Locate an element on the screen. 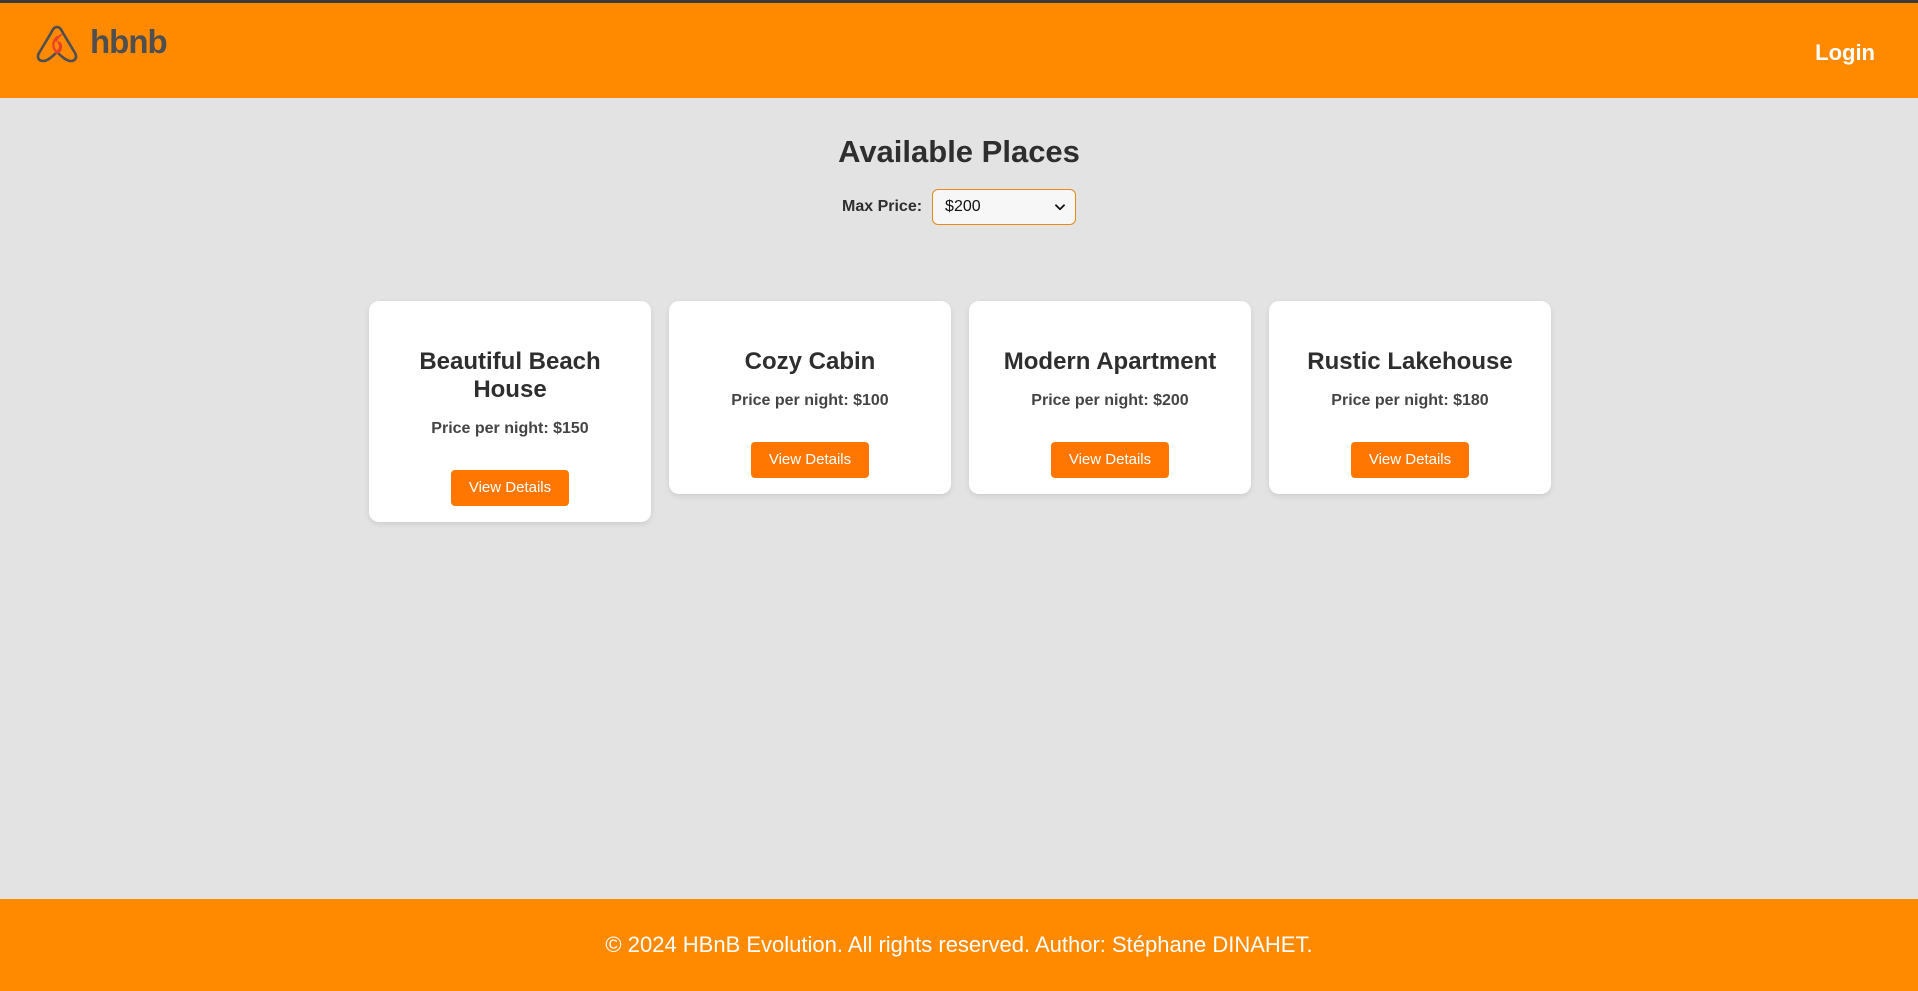  price-filter: Max Price: $200 is located at coordinates (959, 207).